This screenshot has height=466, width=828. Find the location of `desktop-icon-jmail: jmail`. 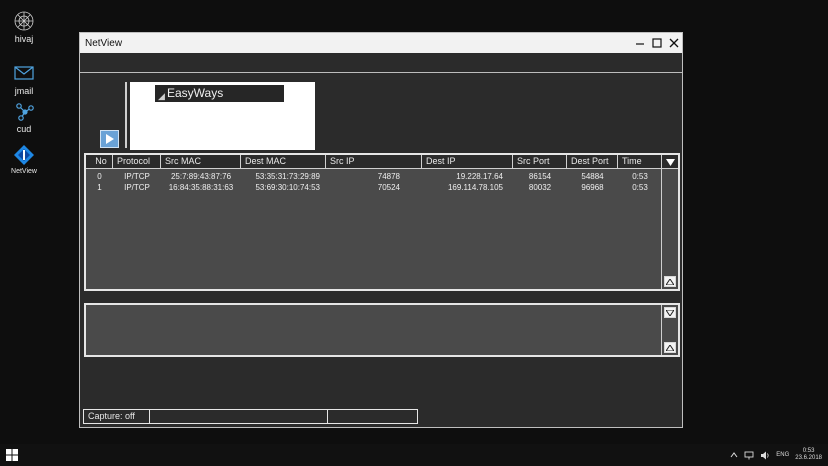

desktop-icon-jmail: jmail is located at coordinates (24, 79).